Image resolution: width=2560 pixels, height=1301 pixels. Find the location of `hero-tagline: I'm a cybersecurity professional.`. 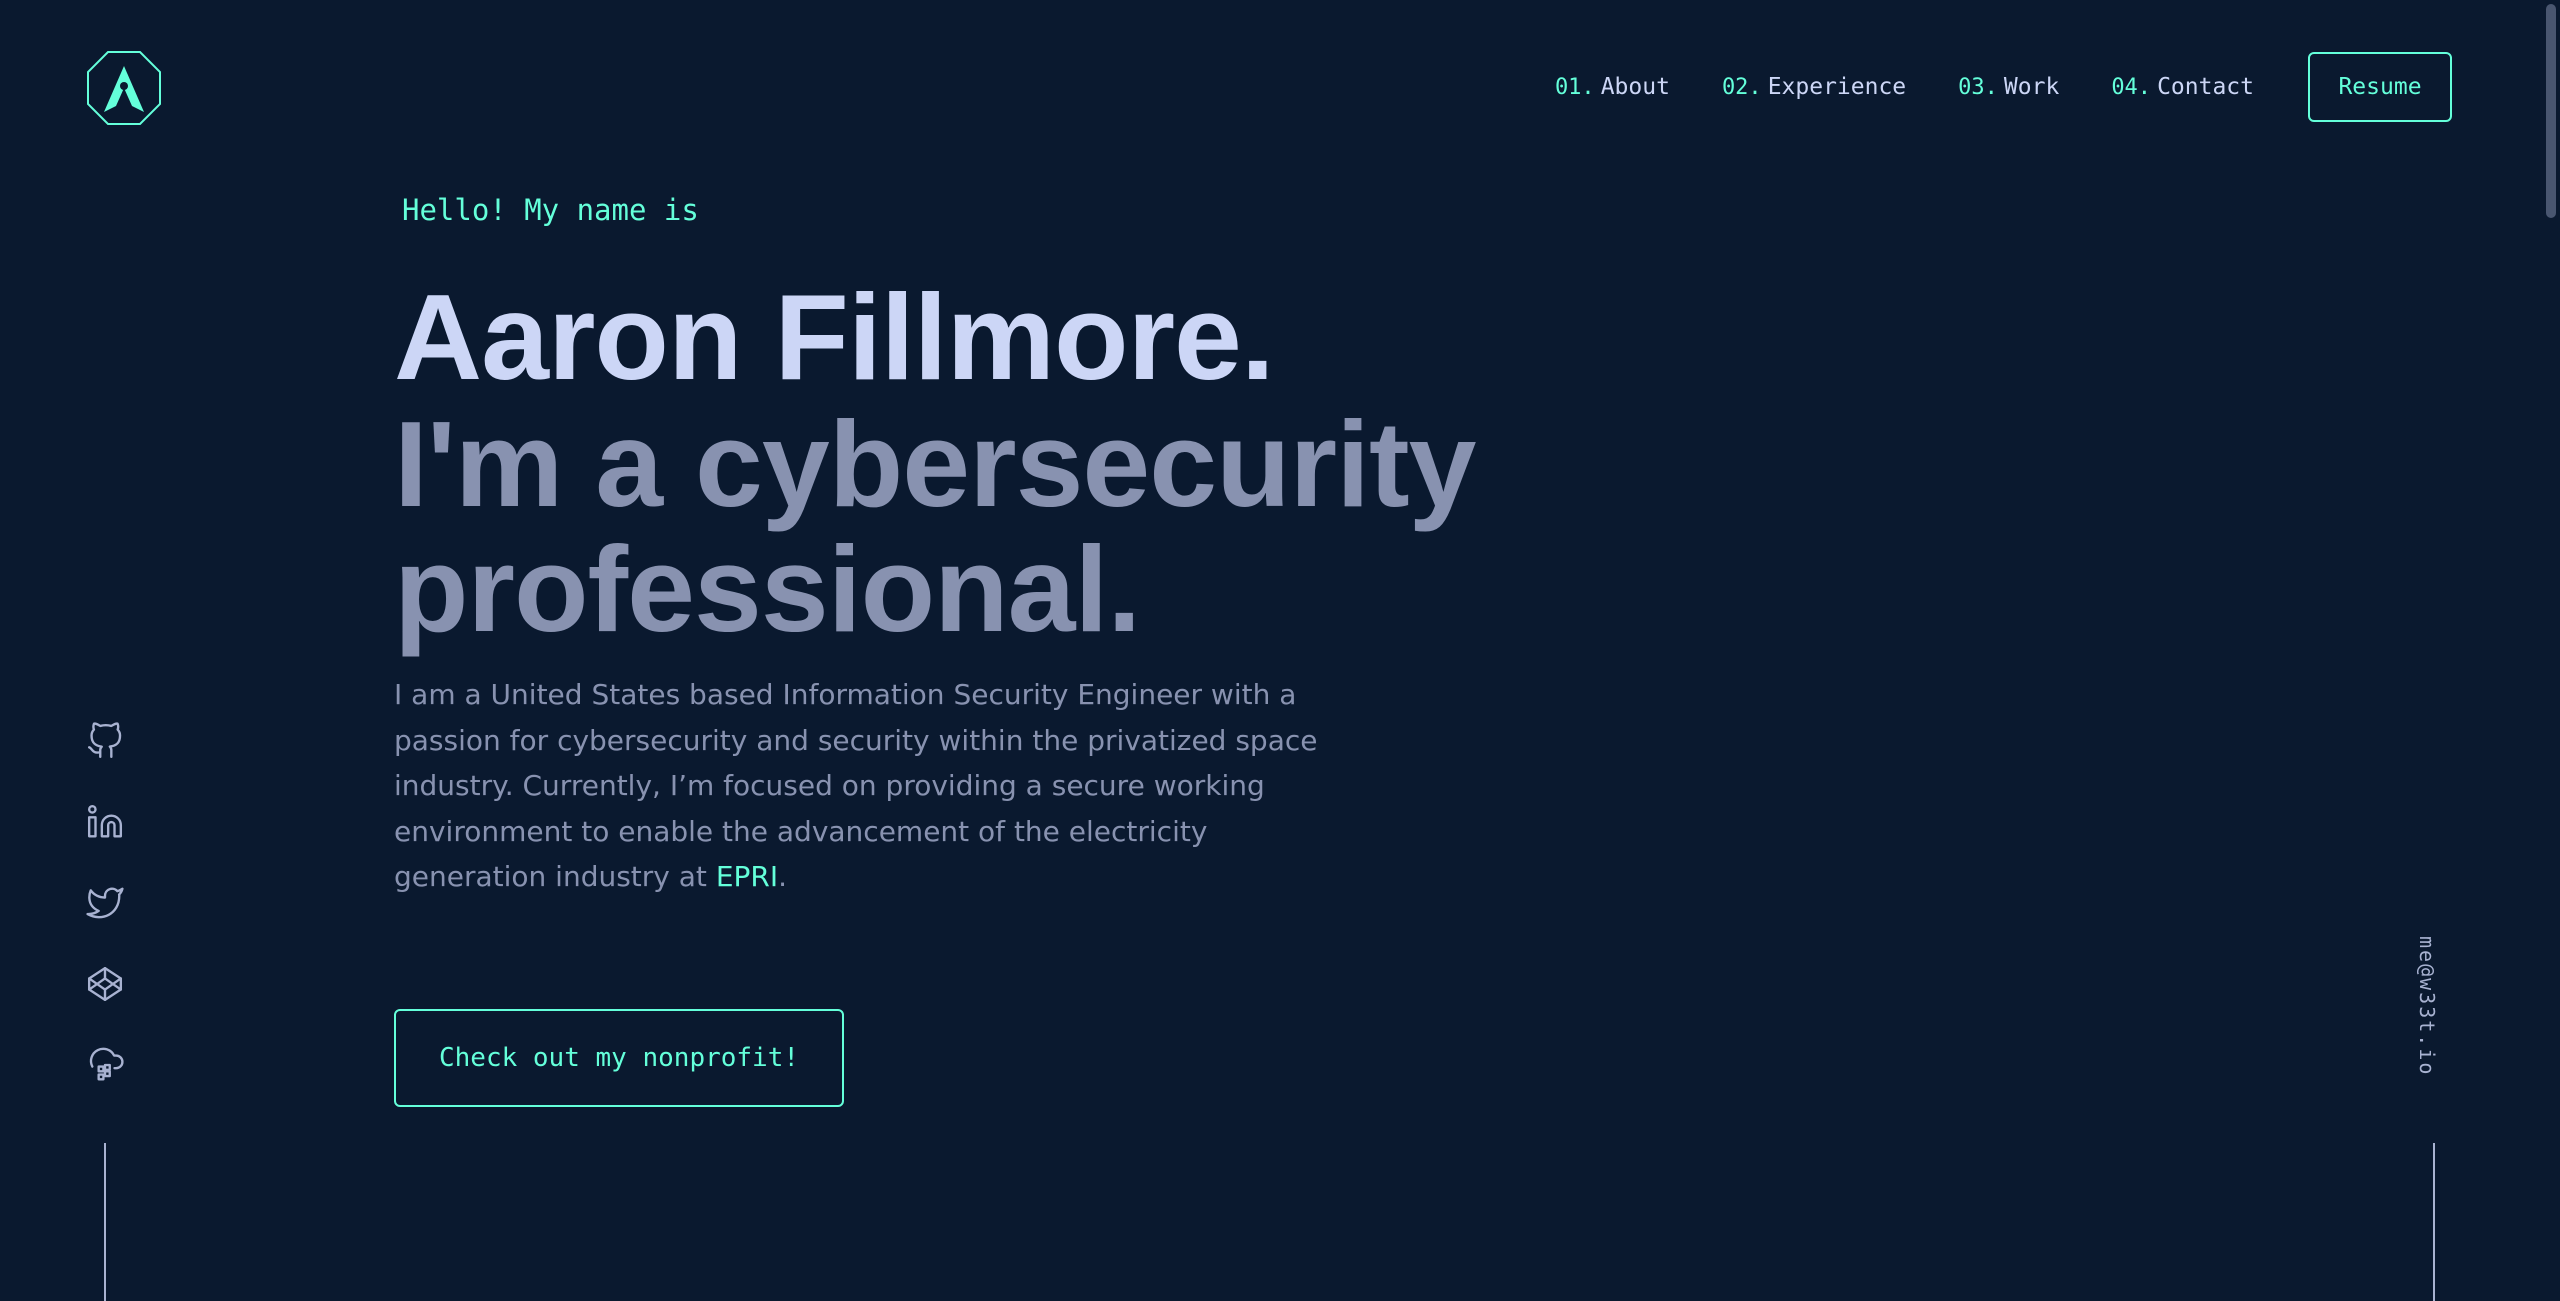

hero-tagline: I'm a cybersecurity professional. is located at coordinates (935, 526).